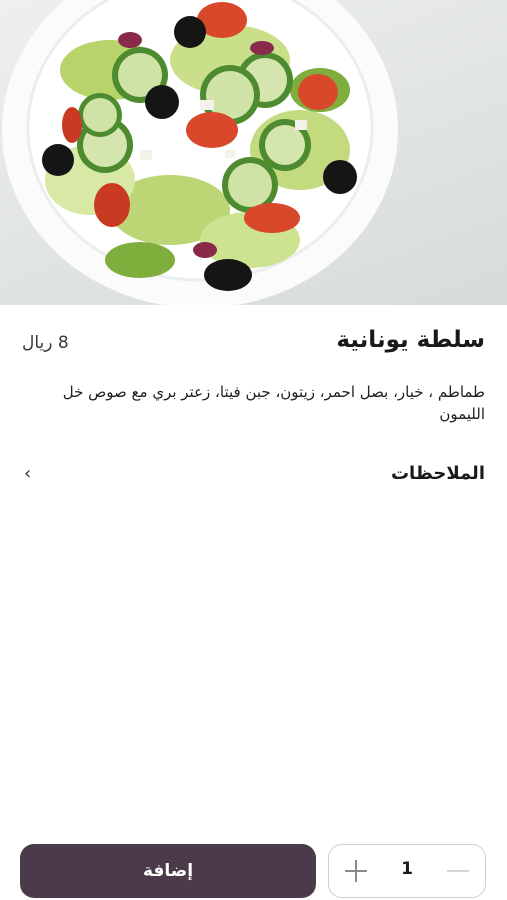 This screenshot has width=507, height=900. Describe the element at coordinates (28, 473) in the screenshot. I see `chevron-right-icon: ›` at that location.